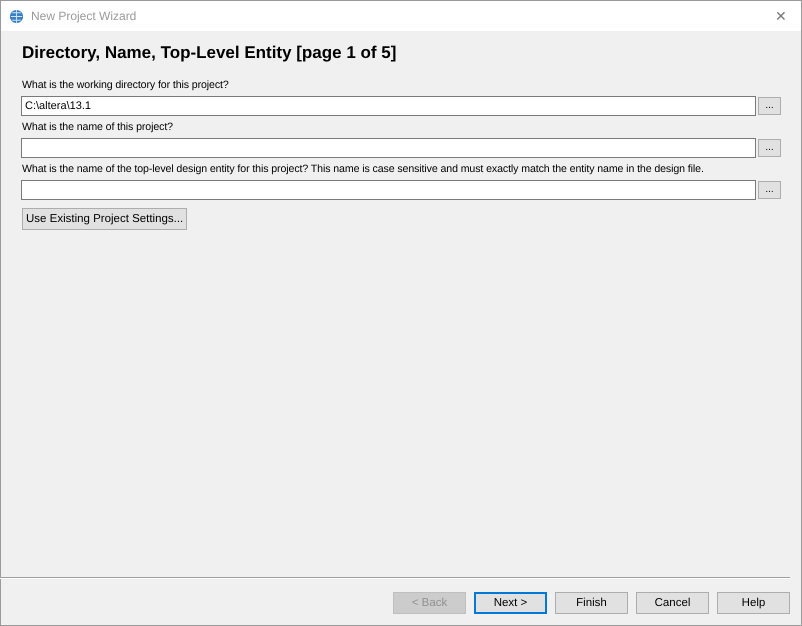 This screenshot has height=626, width=802. Describe the element at coordinates (510, 603) in the screenshot. I see `dialog-button: Next >` at that location.